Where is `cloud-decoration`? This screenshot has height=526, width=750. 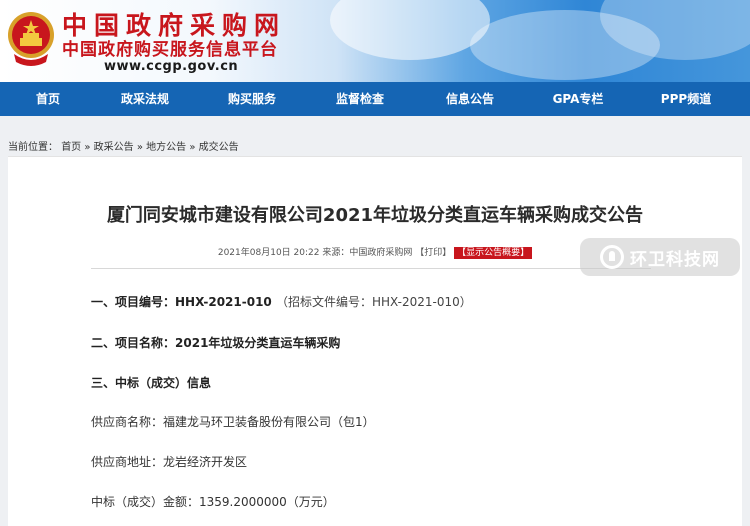 cloud-decoration is located at coordinates (410, 30).